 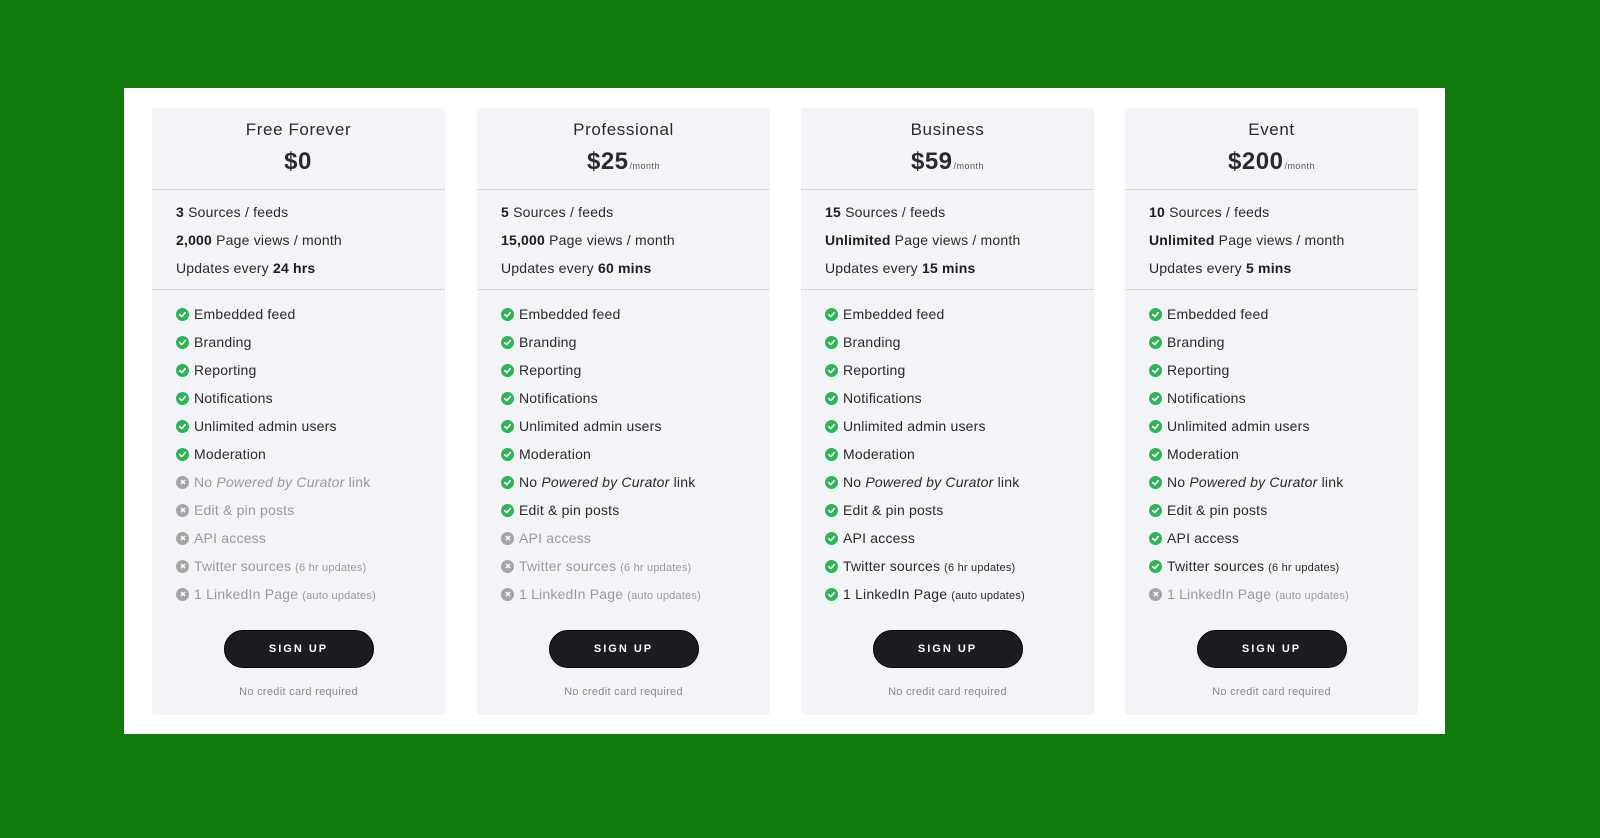 What do you see at coordinates (1268, 268) in the screenshot?
I see `limit-value: 5 mins` at bounding box center [1268, 268].